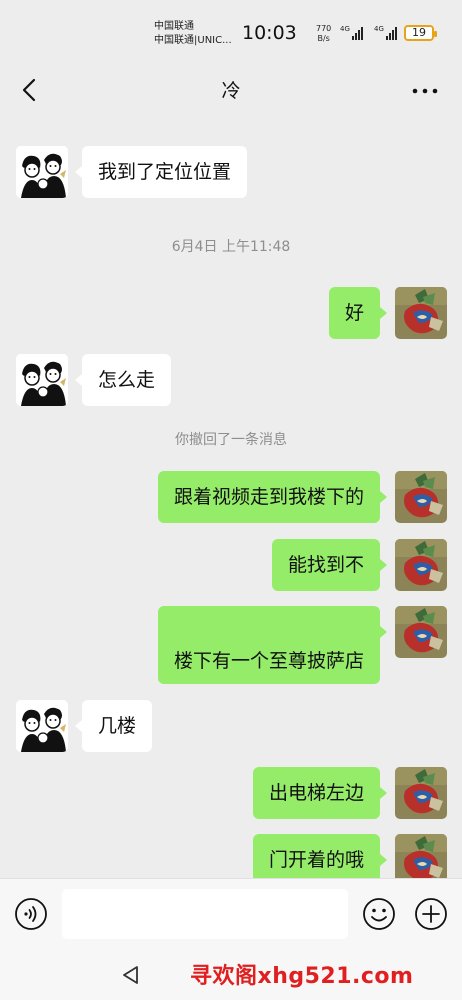 The width and height of the screenshot is (462, 1000). What do you see at coordinates (385, 33) in the screenshot?
I see `signal-2-icon: 4G` at bounding box center [385, 33].